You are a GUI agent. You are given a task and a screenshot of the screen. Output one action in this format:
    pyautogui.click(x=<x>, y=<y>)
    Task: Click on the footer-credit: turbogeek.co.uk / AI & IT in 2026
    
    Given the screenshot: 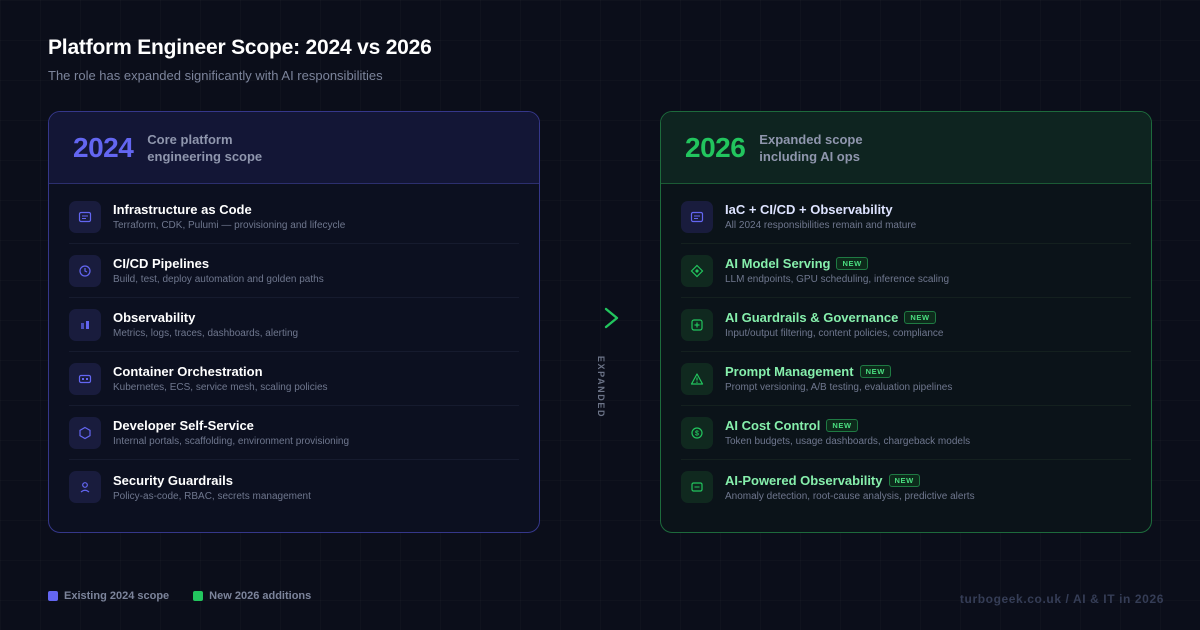 What is the action you would take?
    pyautogui.click(x=1061, y=599)
    